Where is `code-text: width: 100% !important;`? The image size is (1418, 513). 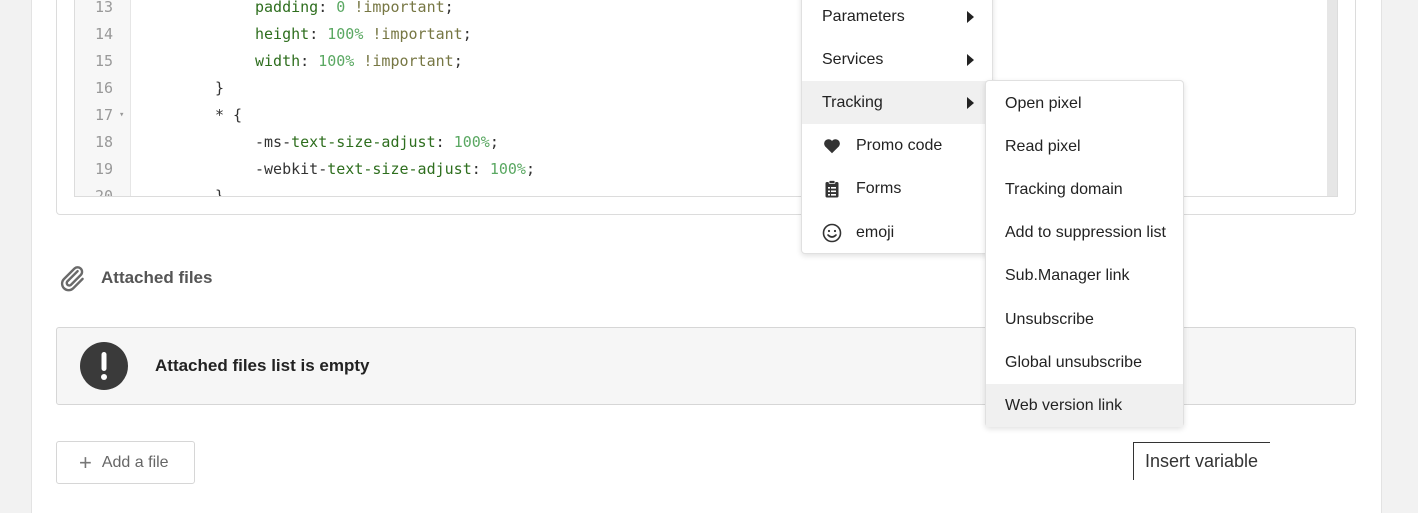 code-text: width: 100% !important; is located at coordinates (359, 61).